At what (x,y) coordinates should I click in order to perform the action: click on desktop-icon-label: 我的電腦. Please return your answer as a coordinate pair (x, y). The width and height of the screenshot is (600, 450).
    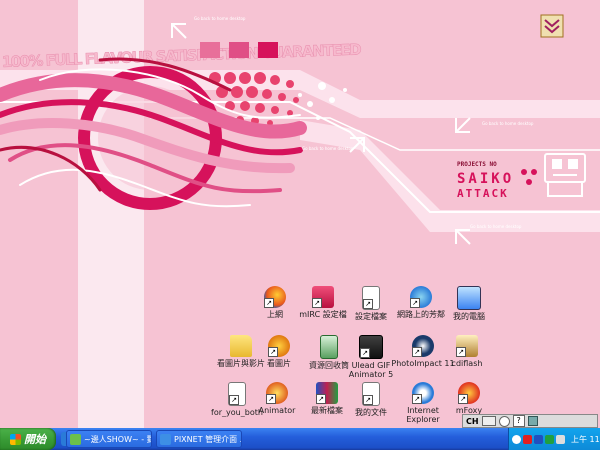
    Looking at the image, I should click on (469, 316).